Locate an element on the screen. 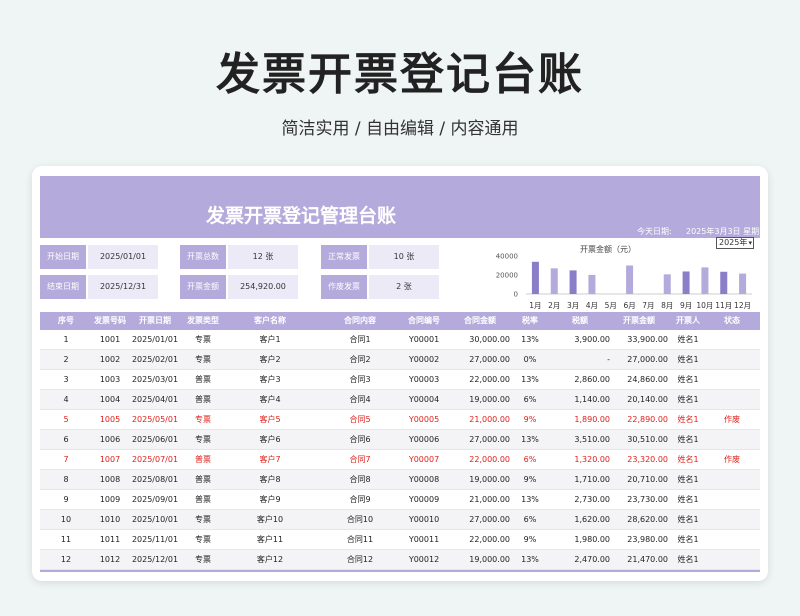 The image size is (800, 616). x-tick-label: 12月 is located at coordinates (742, 305).